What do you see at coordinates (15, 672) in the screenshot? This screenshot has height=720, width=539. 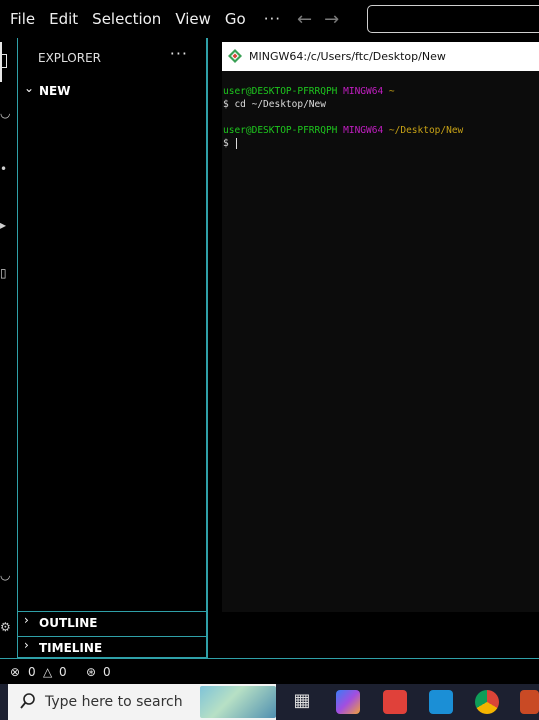 I see `error-icon: ⊗` at bounding box center [15, 672].